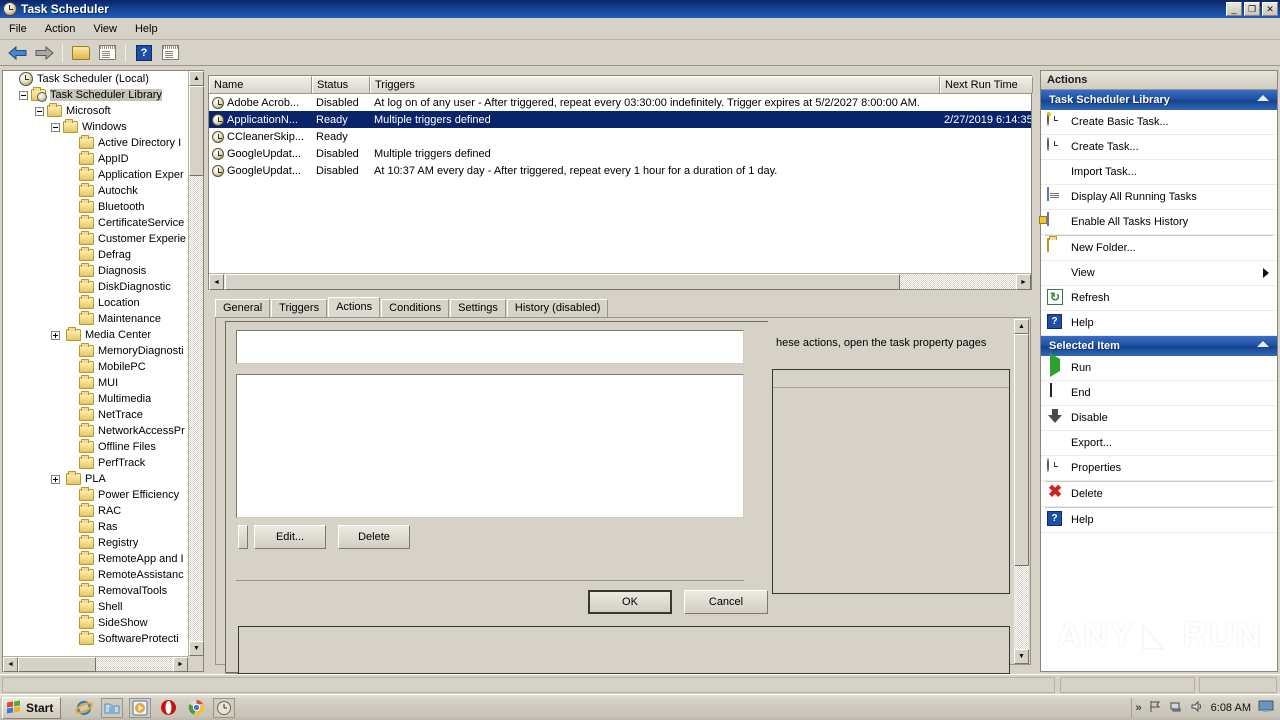 The width and height of the screenshot is (1280, 720). What do you see at coordinates (81, 53) in the screenshot?
I see `properties-icon` at bounding box center [81, 53].